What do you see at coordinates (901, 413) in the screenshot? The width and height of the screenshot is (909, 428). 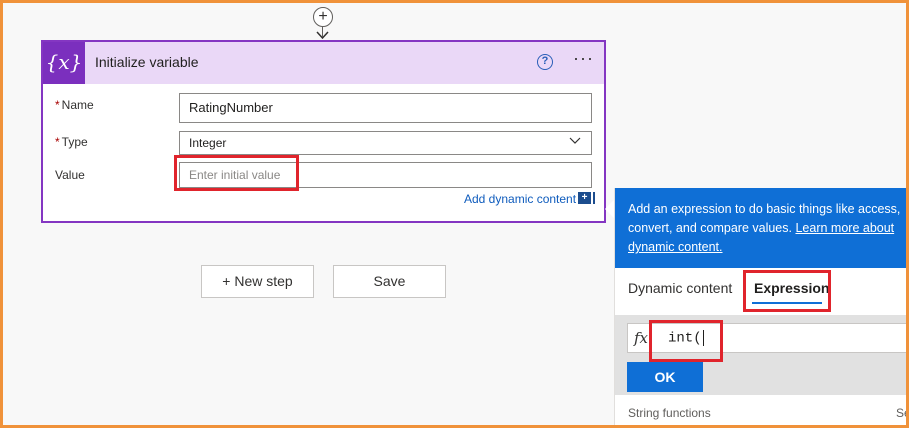 I see `see-more-link: Se` at bounding box center [901, 413].